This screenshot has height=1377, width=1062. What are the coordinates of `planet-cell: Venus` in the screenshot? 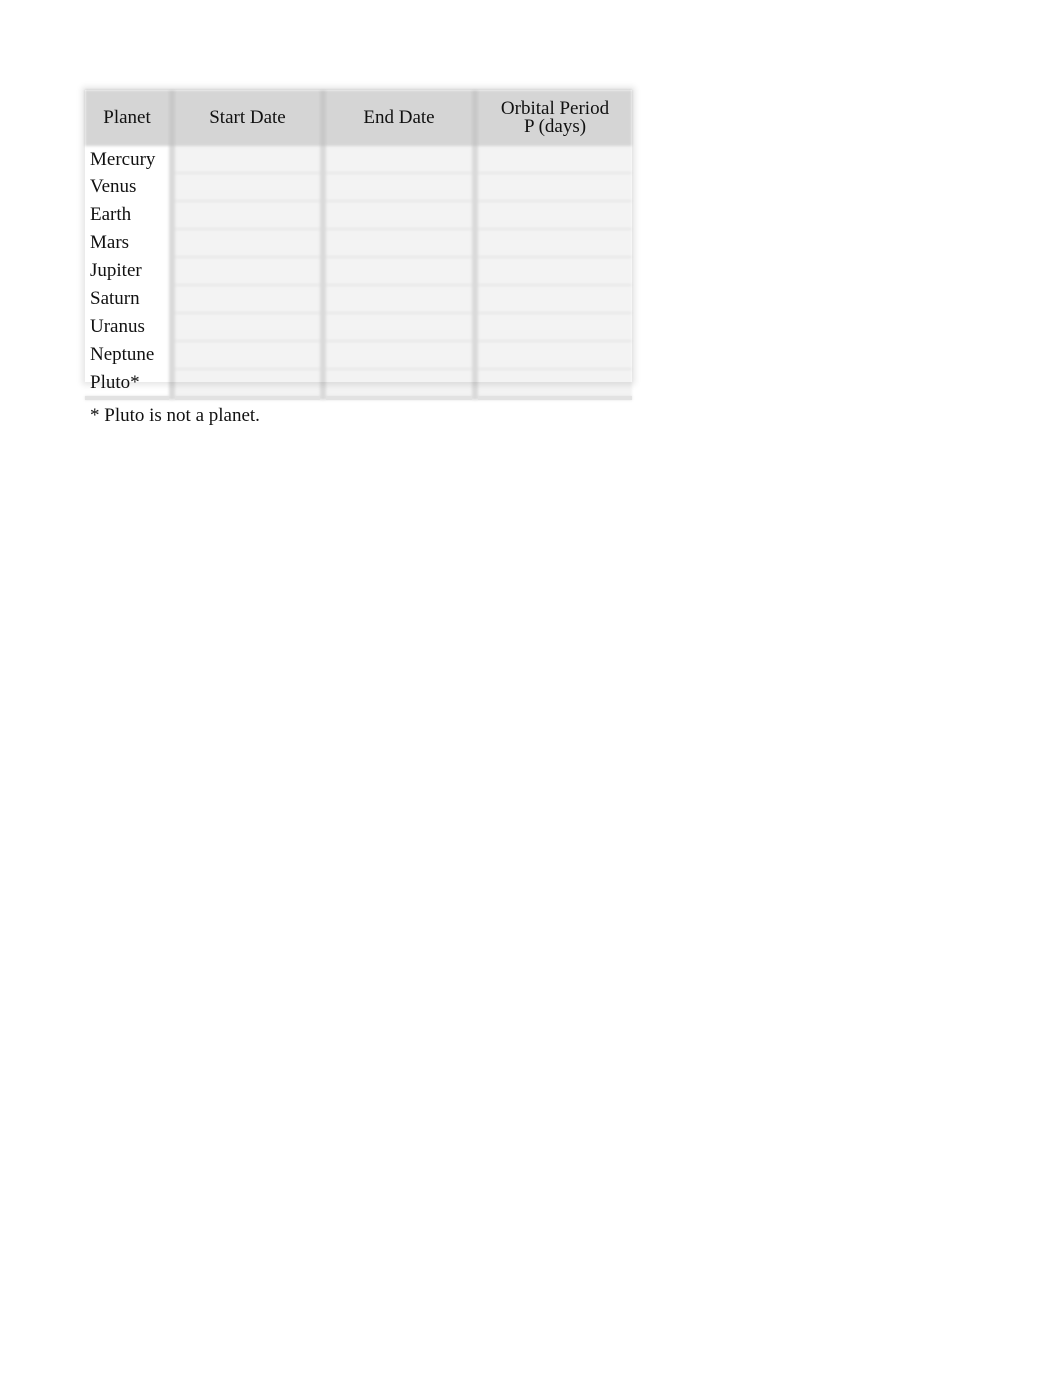 It's located at (113, 186).